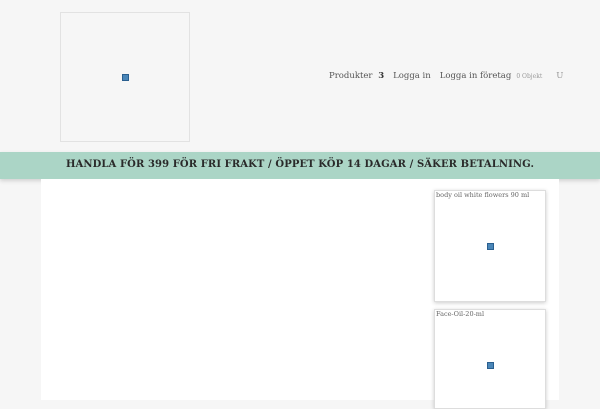  I want to click on user-icon: U, so click(559, 76).